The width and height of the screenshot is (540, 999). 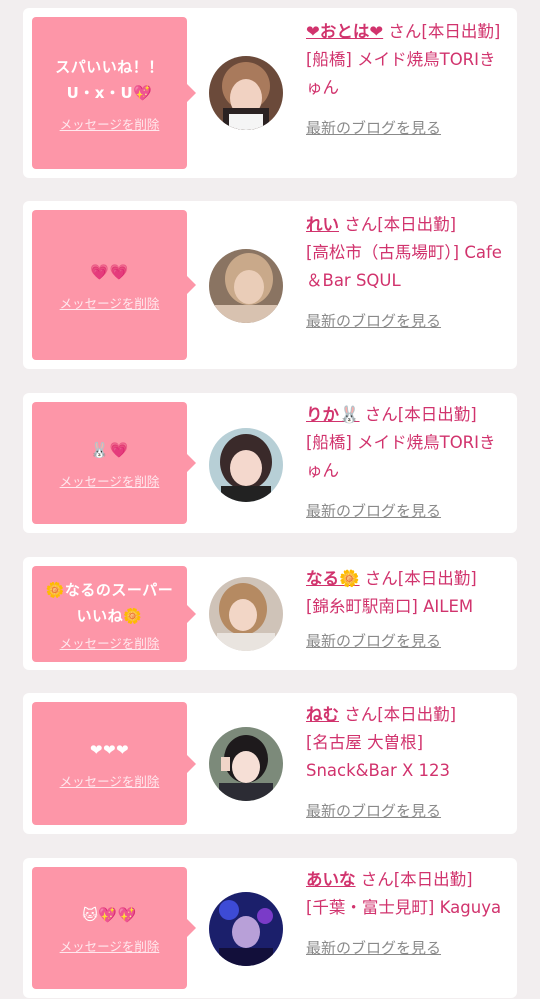 I want to click on message-bubble: スパいいね！！ U・x・U💖 メッセージを削除, so click(x=114, y=93).